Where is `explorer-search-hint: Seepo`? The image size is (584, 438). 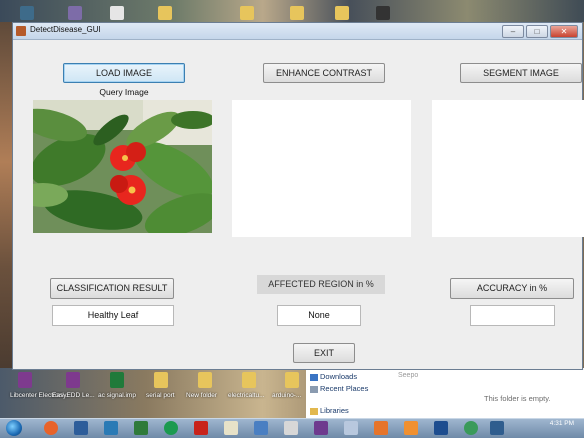
explorer-search-hint: Seepo is located at coordinates (408, 375).